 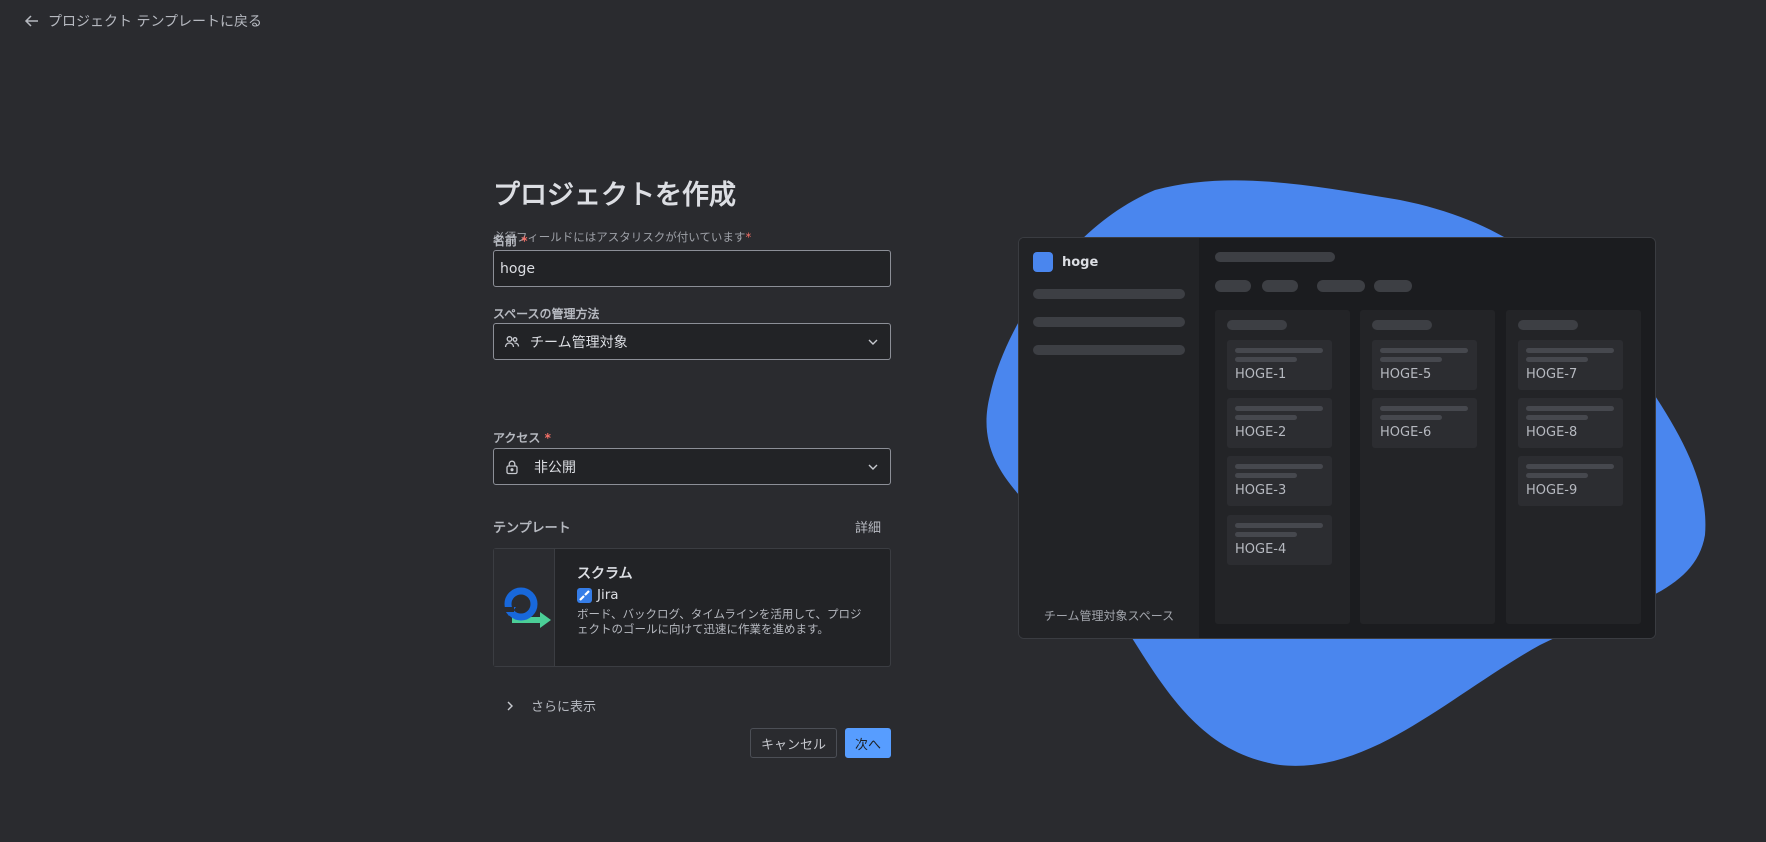 What do you see at coordinates (510, 705) in the screenshot?
I see `chevron-right-icon` at bounding box center [510, 705].